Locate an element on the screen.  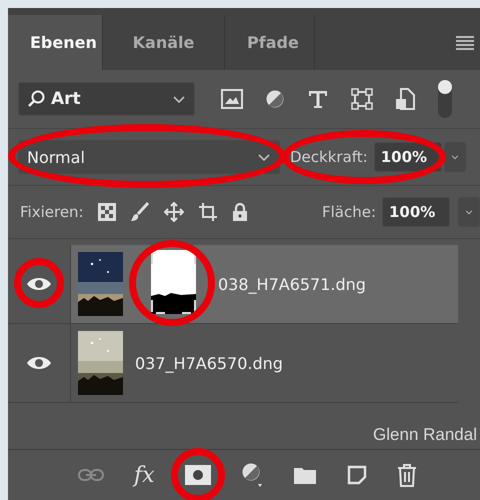
menu-icon is located at coordinates (465, 43).